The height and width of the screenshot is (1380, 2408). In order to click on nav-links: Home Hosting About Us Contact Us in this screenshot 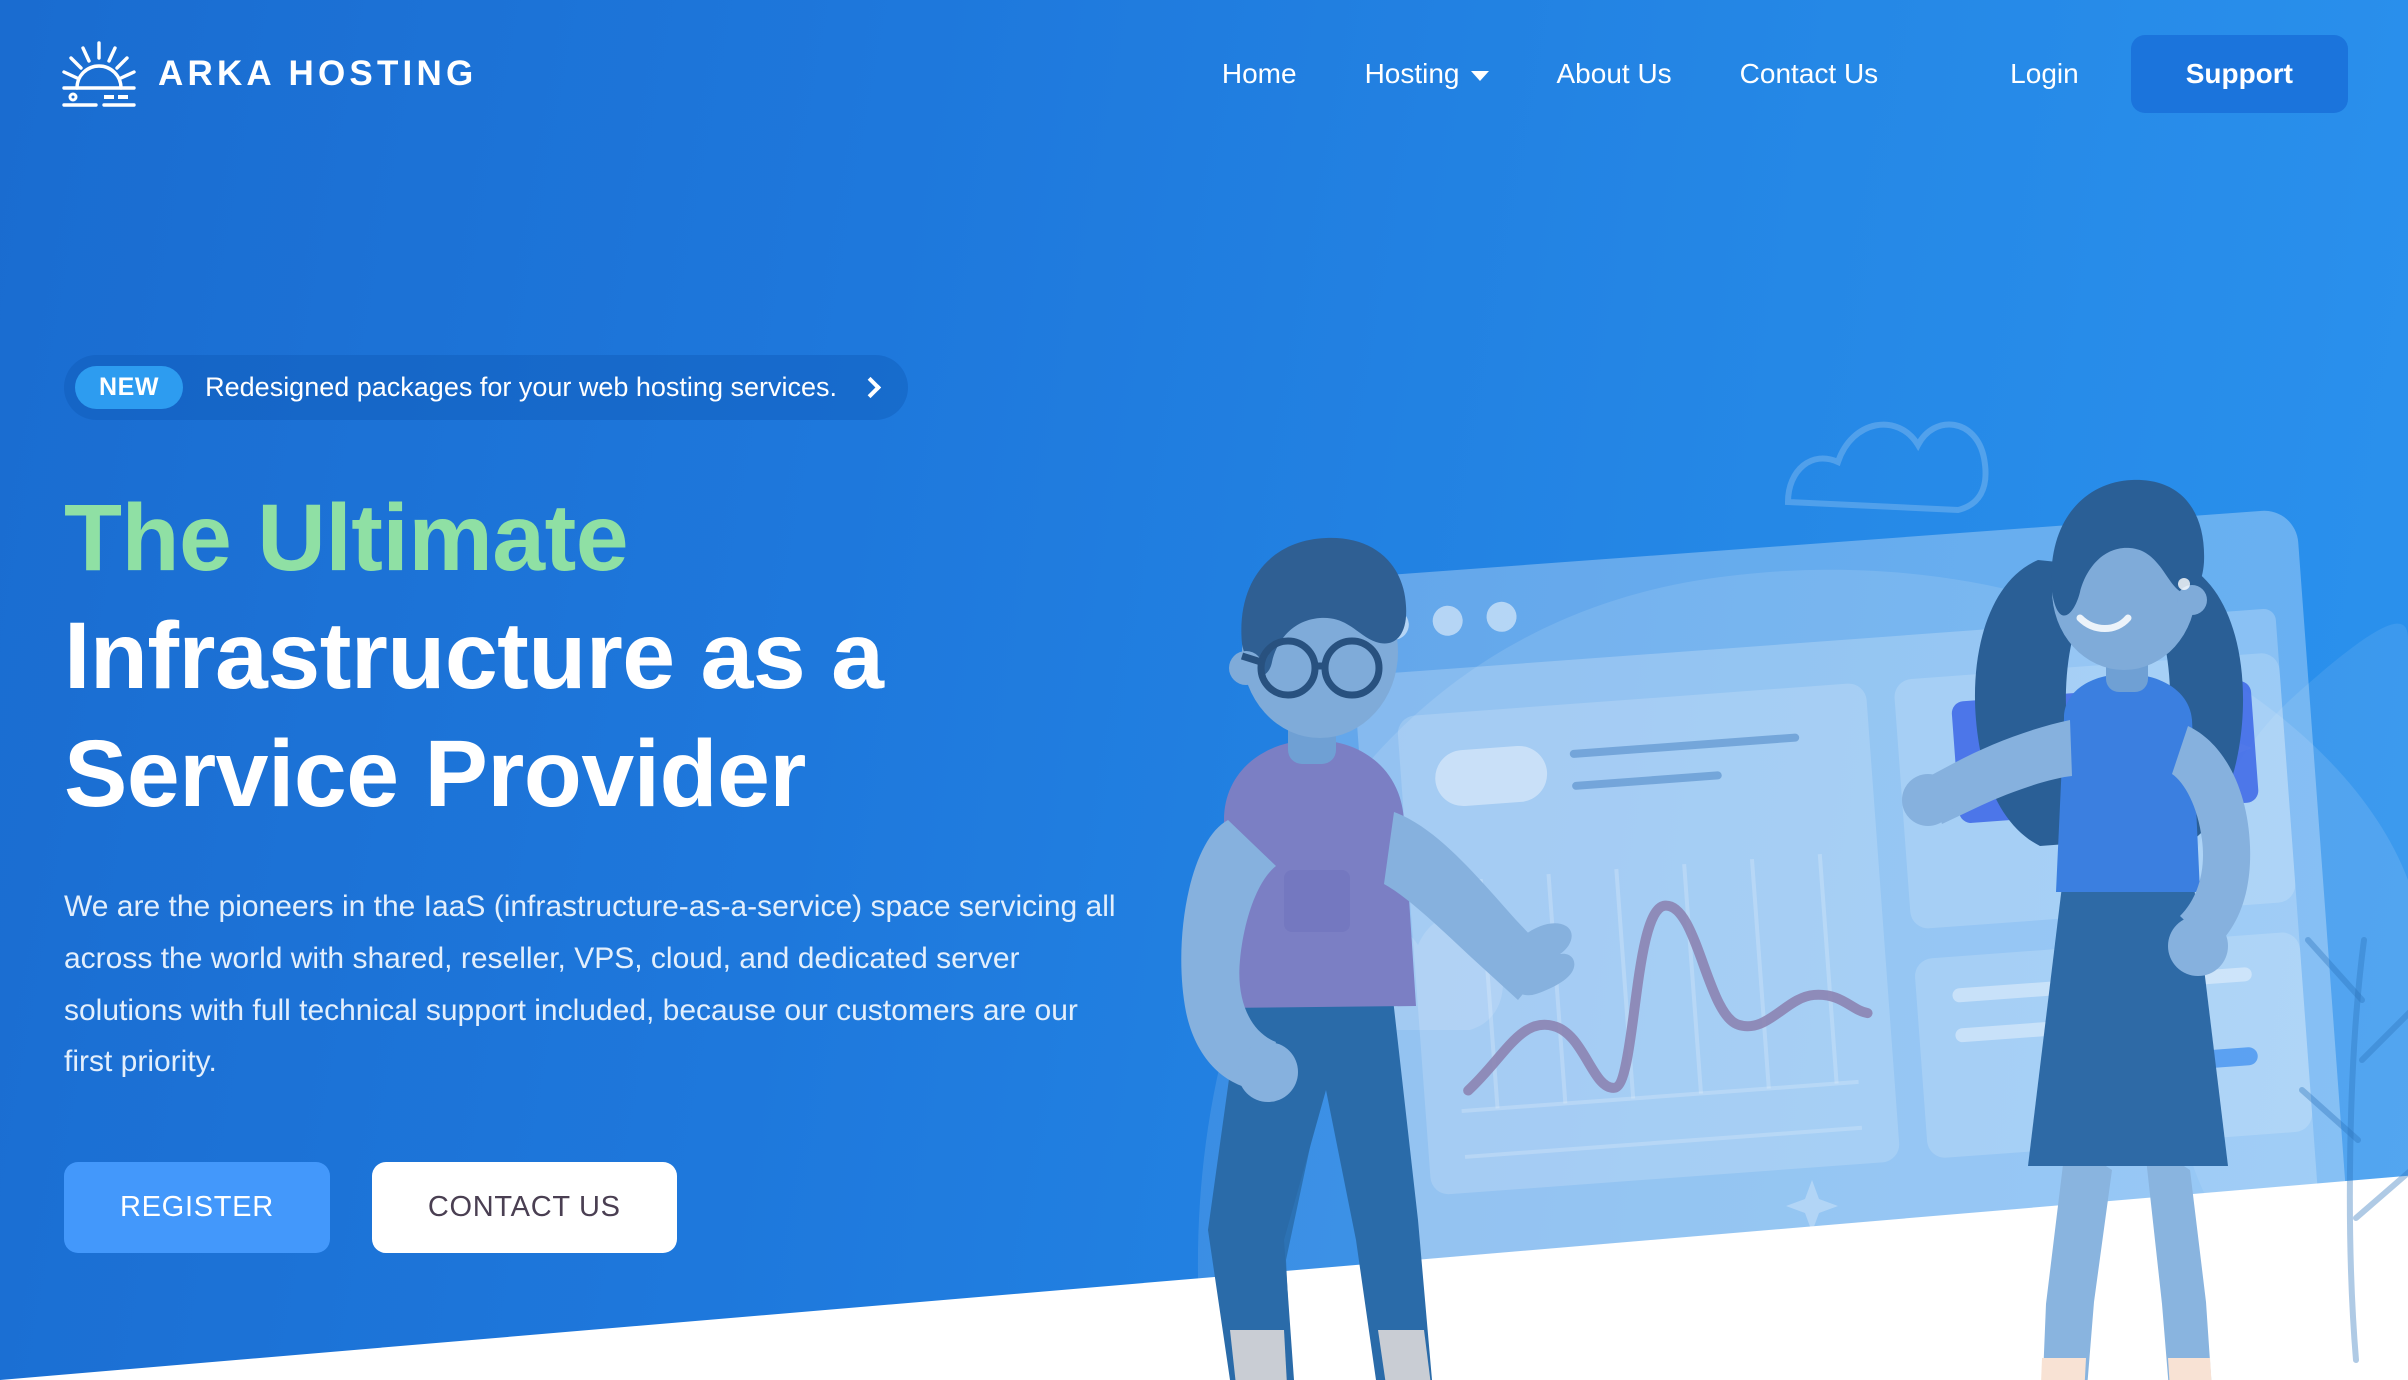, I will do `click(1550, 74)`.